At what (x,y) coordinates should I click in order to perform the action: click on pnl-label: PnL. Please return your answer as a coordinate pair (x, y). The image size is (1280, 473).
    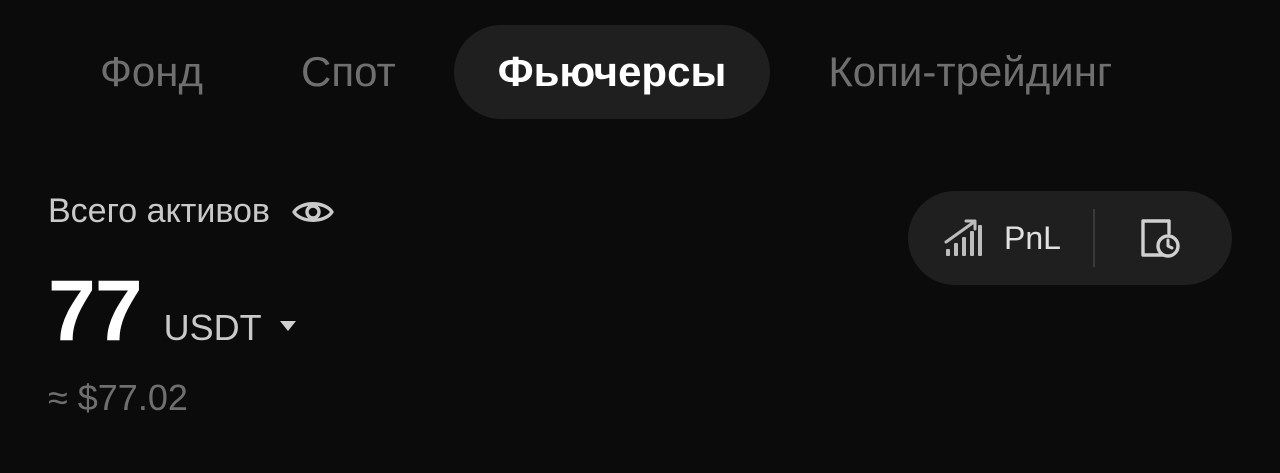
    Looking at the image, I should click on (1032, 237).